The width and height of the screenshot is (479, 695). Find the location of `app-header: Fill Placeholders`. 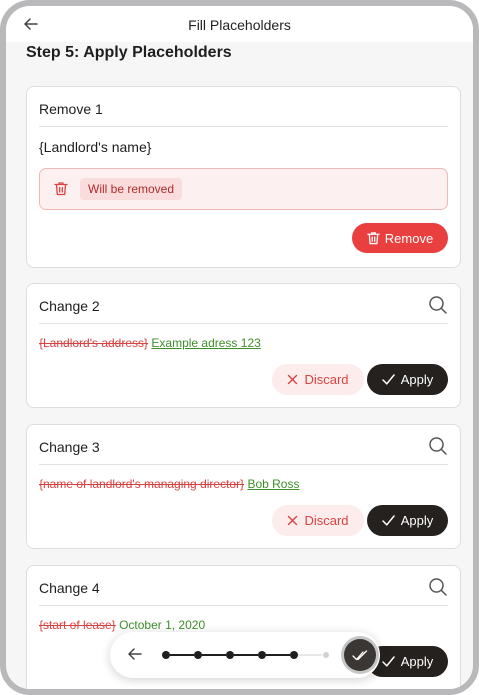

app-header: Fill Placeholders is located at coordinates (239, 24).